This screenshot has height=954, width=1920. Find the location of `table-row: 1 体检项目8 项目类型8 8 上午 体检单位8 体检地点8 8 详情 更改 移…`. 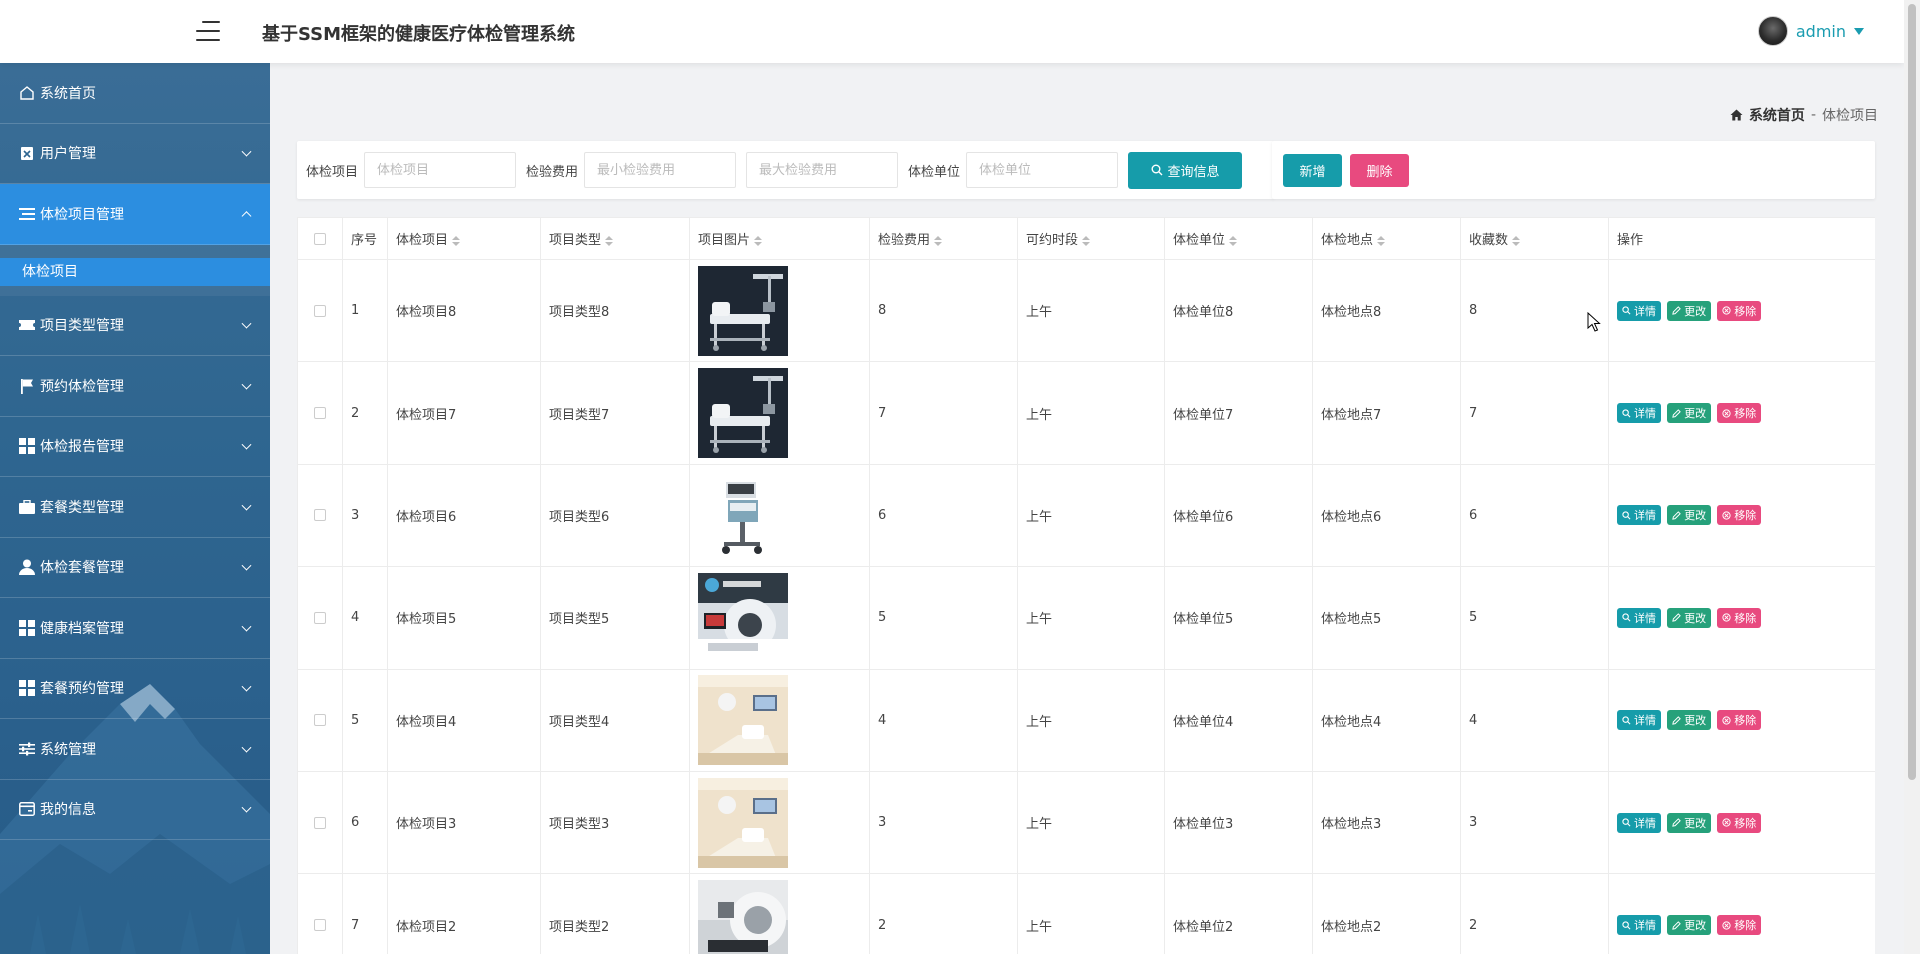

table-row: 1 体检项目8 项目类型8 8 上午 体检单位8 体检地点8 8 详情 更改 移… is located at coordinates (1086, 310).